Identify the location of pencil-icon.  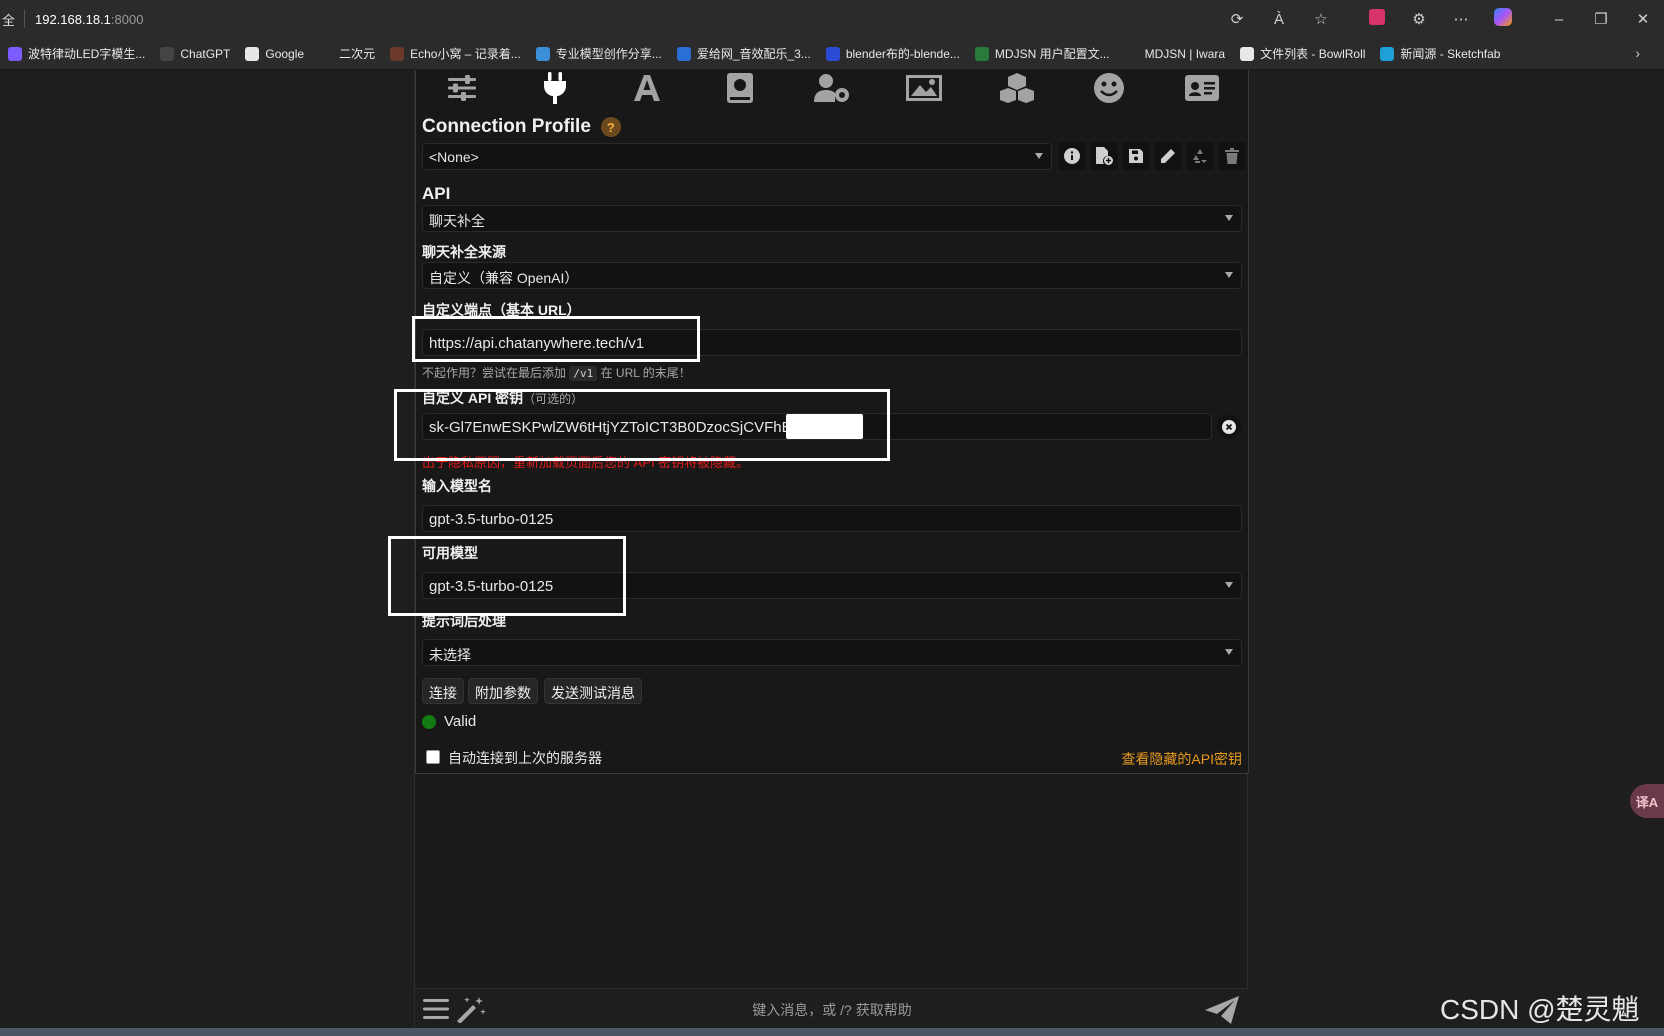
(1168, 156).